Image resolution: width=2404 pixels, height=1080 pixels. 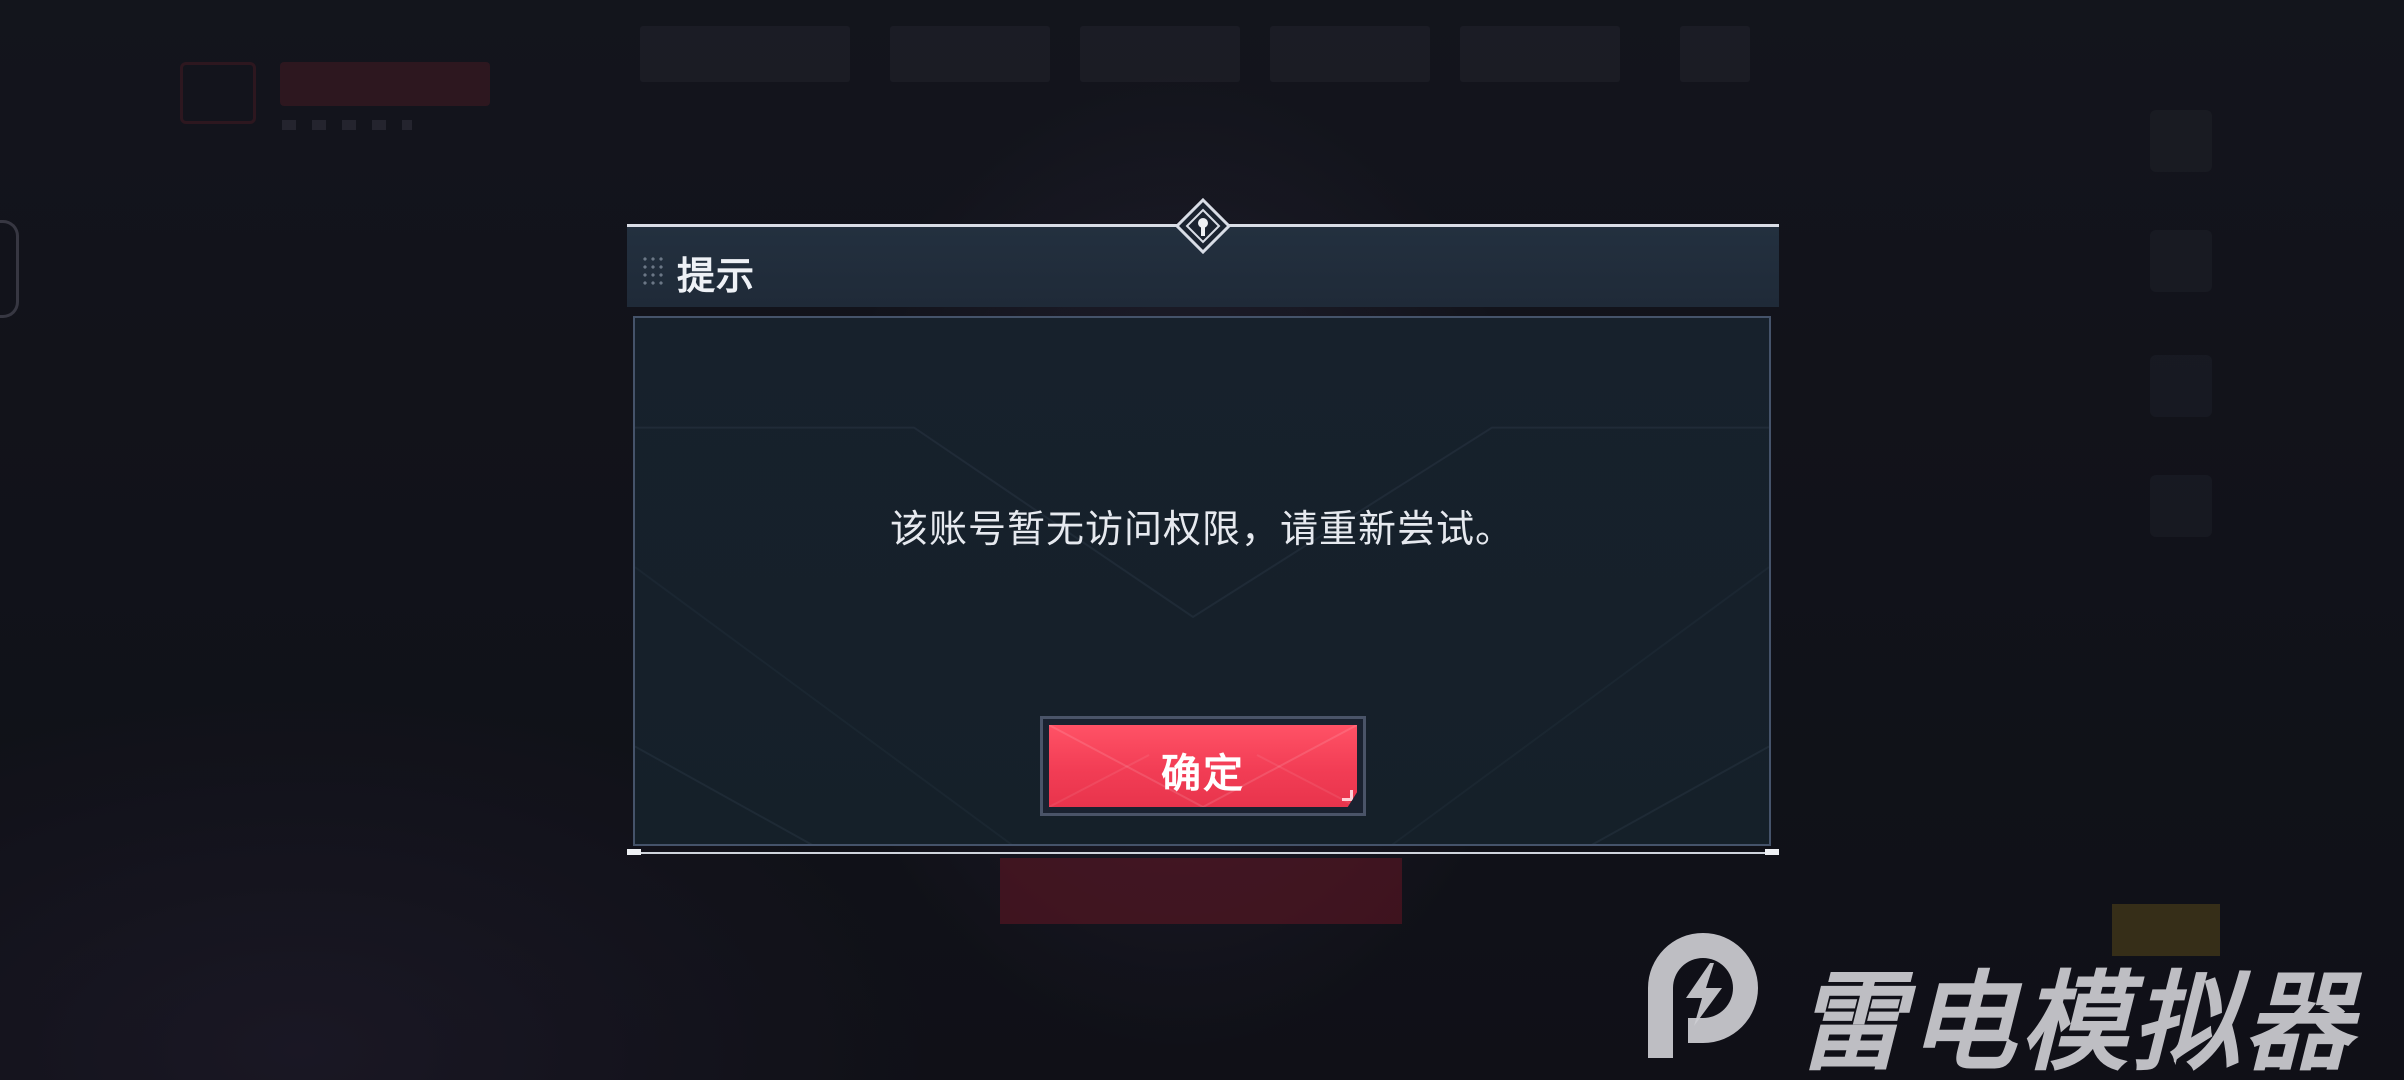 What do you see at coordinates (1347, 795) in the screenshot?
I see `corner-notch-icon` at bounding box center [1347, 795].